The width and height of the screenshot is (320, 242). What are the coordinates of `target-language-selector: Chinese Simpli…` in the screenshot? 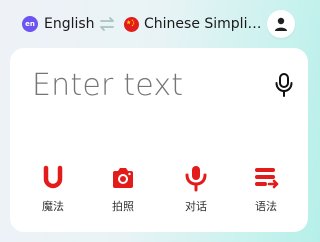 It's located at (192, 24).